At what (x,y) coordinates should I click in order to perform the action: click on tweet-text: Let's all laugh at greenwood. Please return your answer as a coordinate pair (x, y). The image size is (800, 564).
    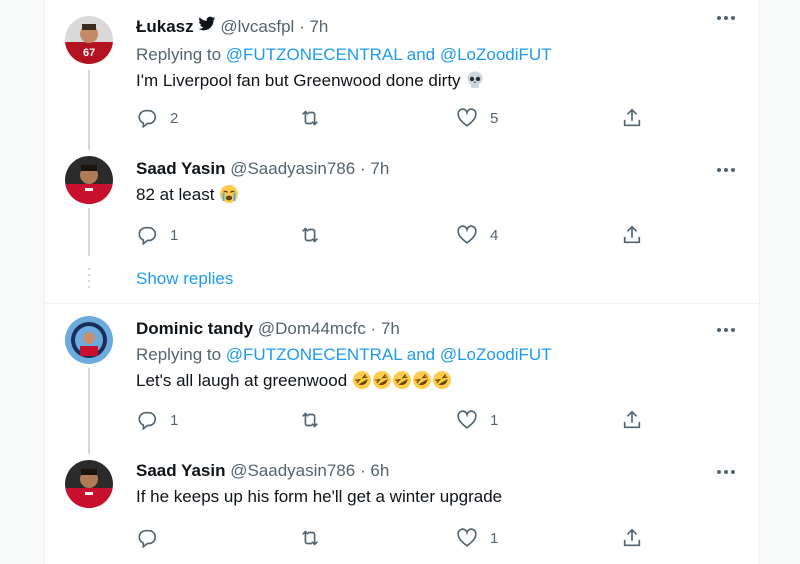
    Looking at the image, I should click on (422, 381).